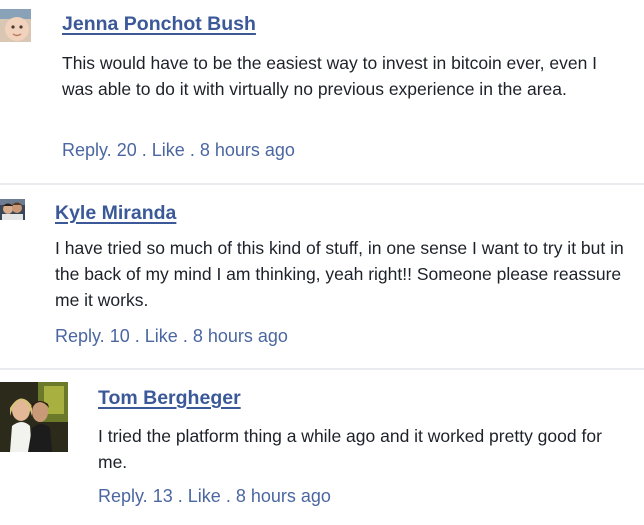  I want to click on reply-count: 10, so click(119, 336).